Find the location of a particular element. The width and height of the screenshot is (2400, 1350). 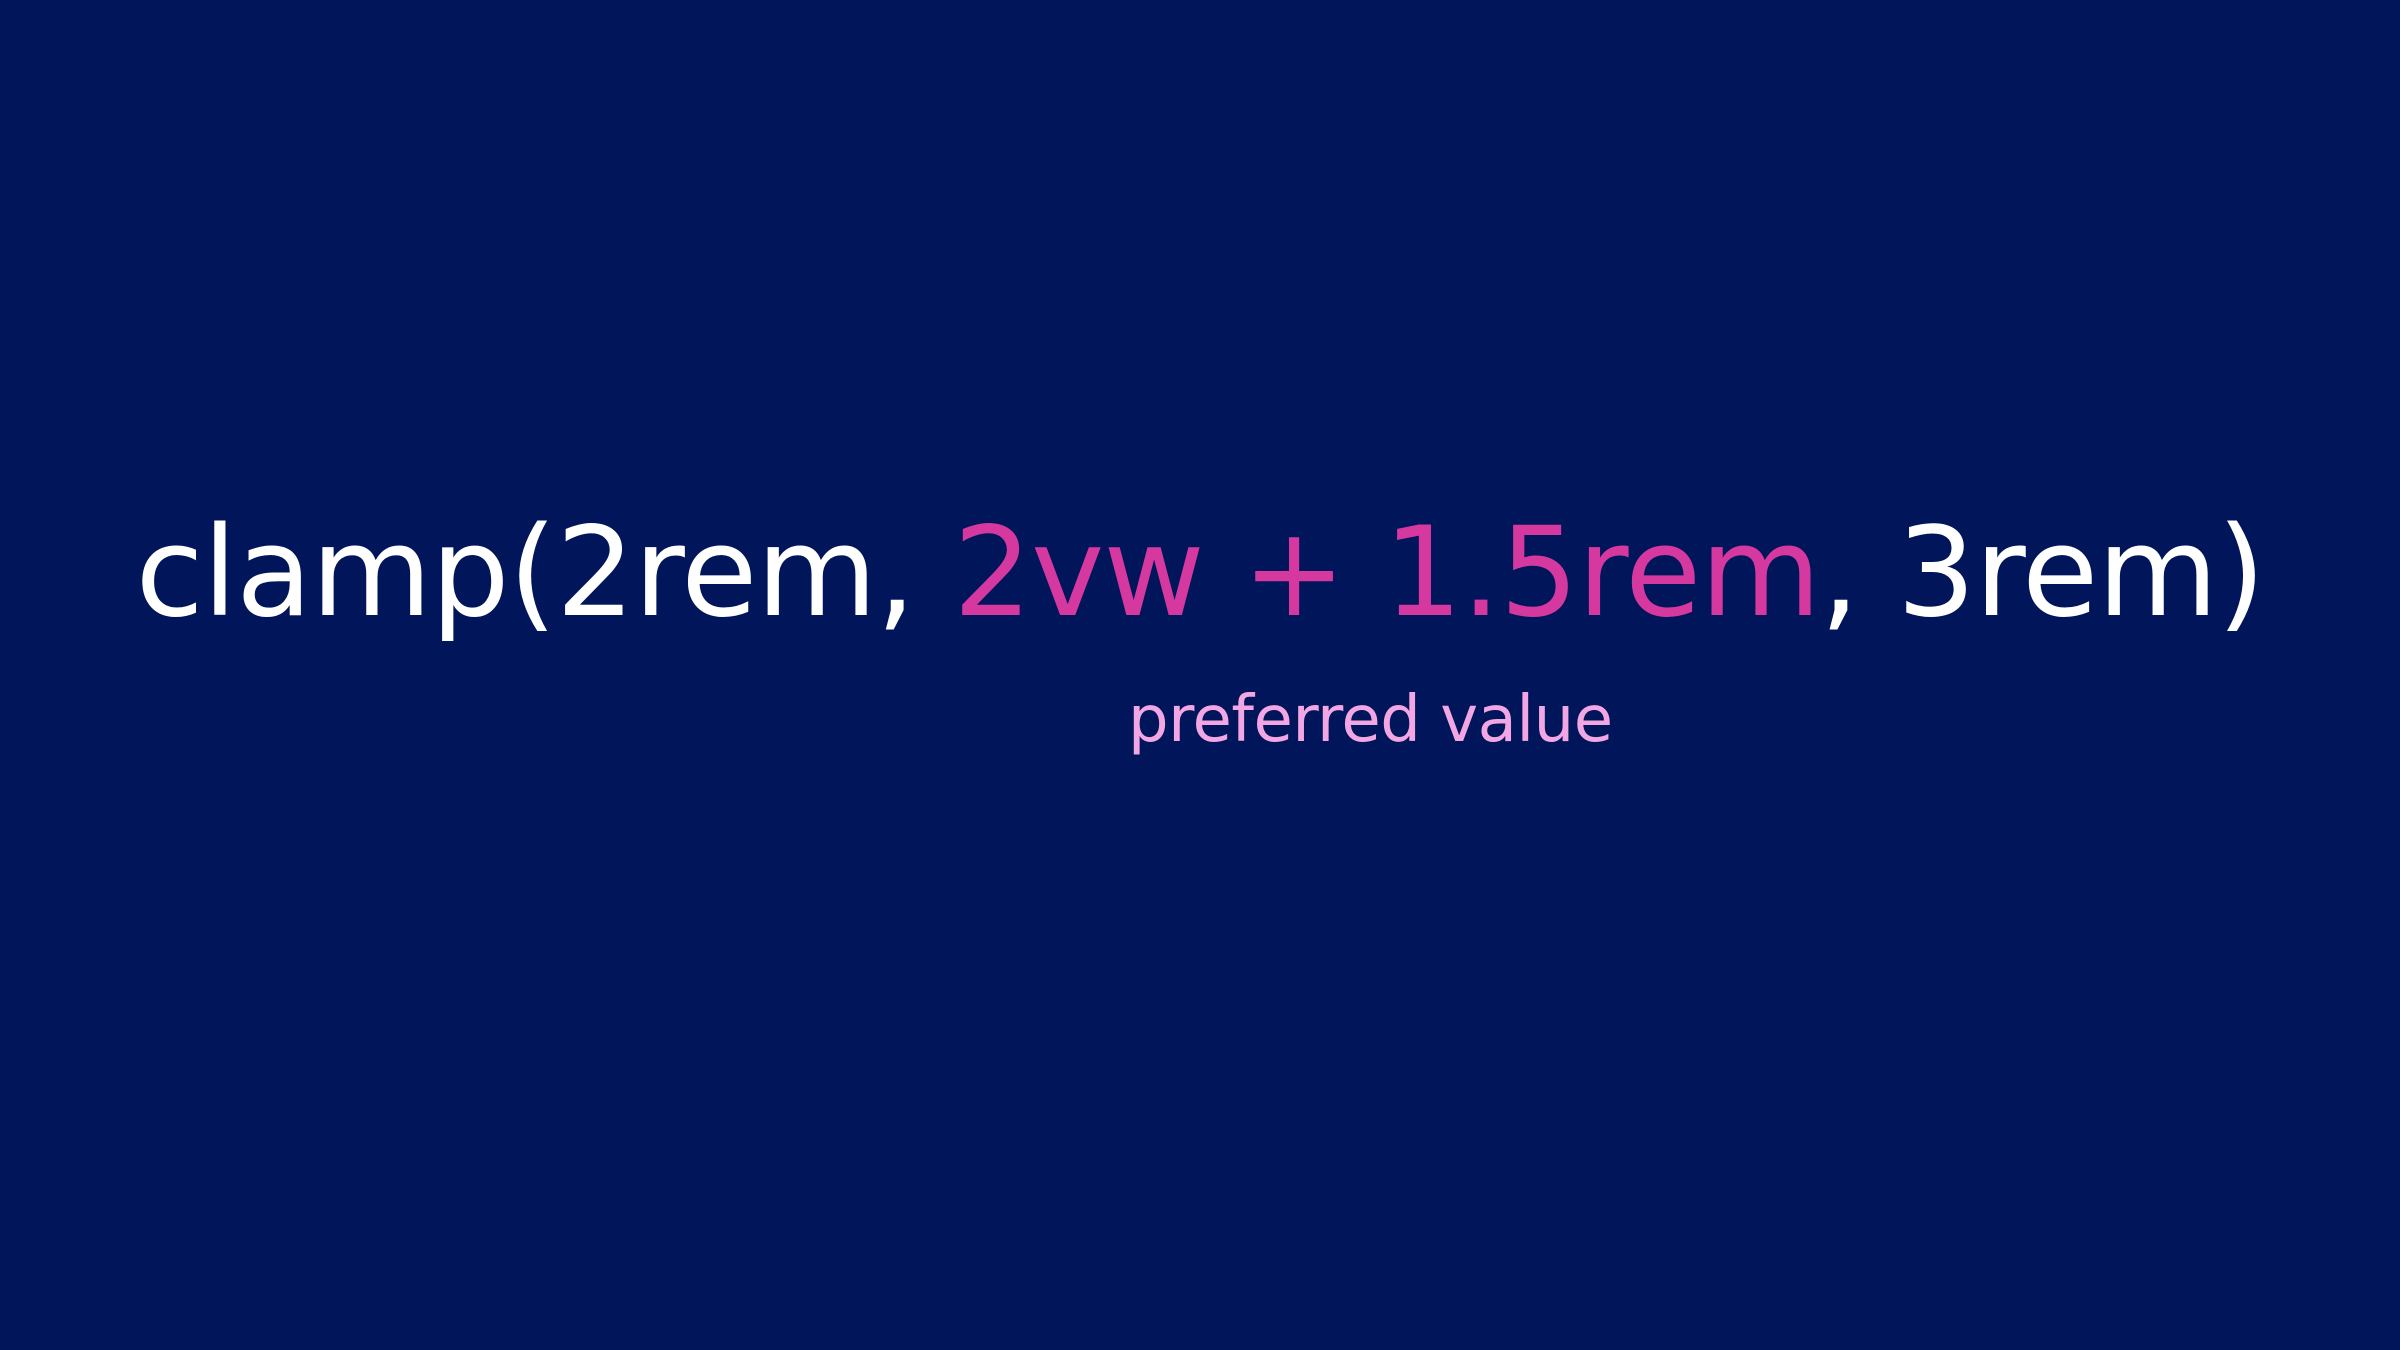

max-value: 3rem is located at coordinates (2057, 573).